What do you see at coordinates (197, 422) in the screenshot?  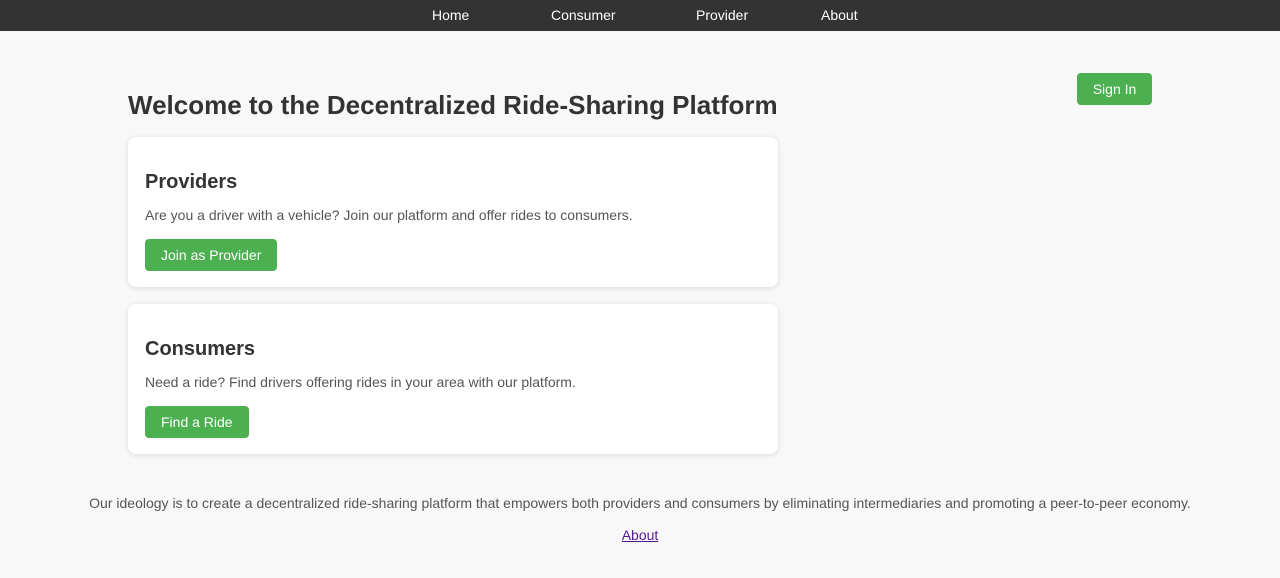 I see `find-a-ride-button: Find a Ride` at bounding box center [197, 422].